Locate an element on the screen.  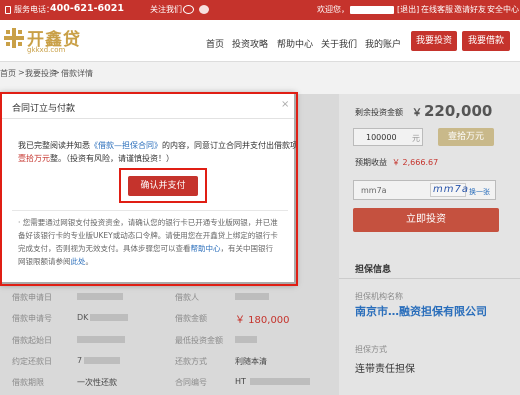
agreement-line-1: 我已完整阅读并知悉《借款—担保合同》的内容，同意订立合同并支付出借款项 is located at coordinates (158, 145).